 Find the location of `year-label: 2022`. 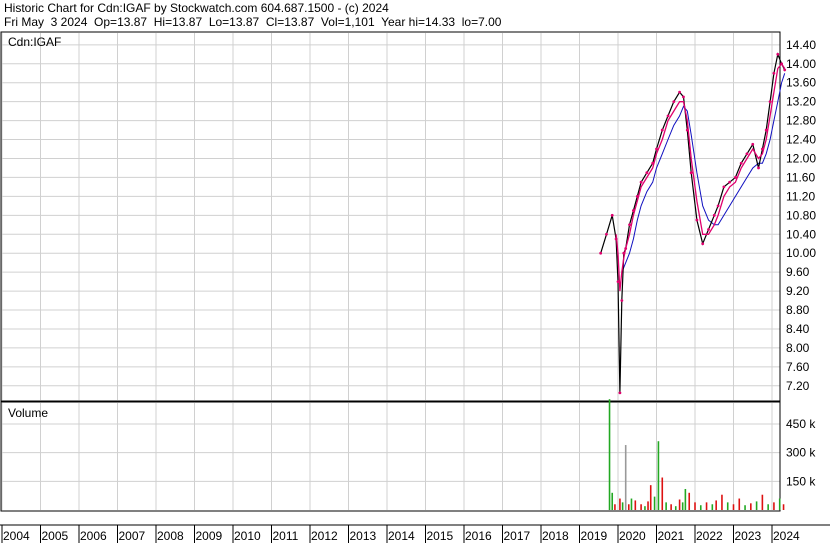

year-label: 2022 is located at coordinates (709, 536).